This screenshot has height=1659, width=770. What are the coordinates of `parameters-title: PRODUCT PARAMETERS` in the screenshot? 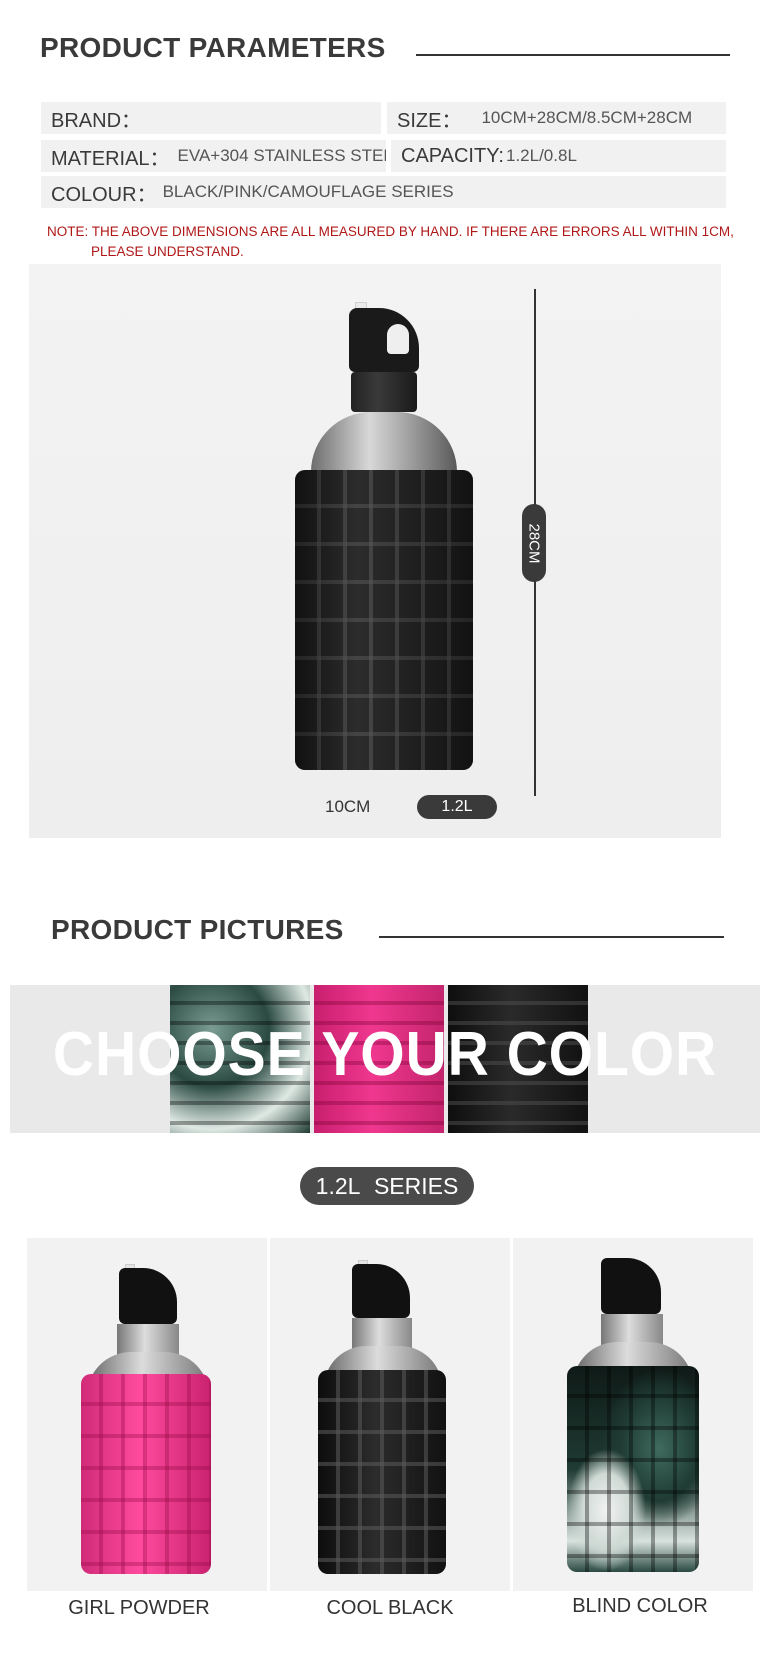 It's located at (213, 47).